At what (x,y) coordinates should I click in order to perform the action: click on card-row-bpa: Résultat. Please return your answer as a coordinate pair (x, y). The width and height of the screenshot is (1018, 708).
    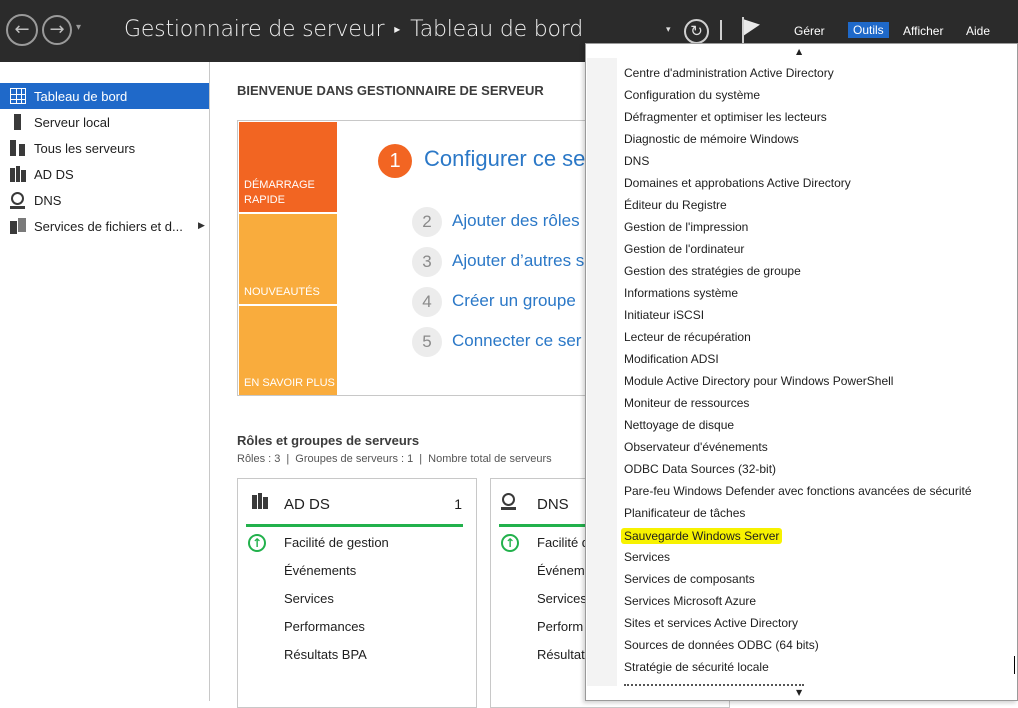
    Looking at the image, I should click on (561, 654).